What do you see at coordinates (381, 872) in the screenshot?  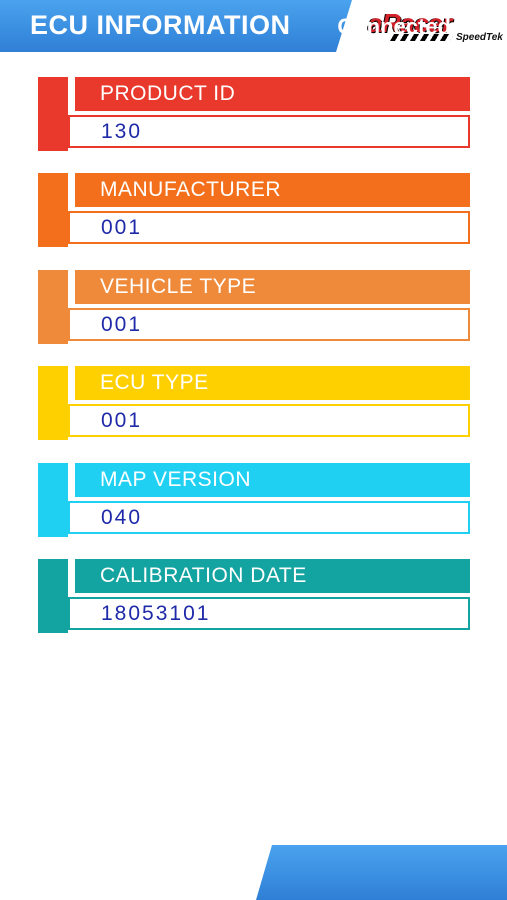 I see `connection-status-bar` at bounding box center [381, 872].